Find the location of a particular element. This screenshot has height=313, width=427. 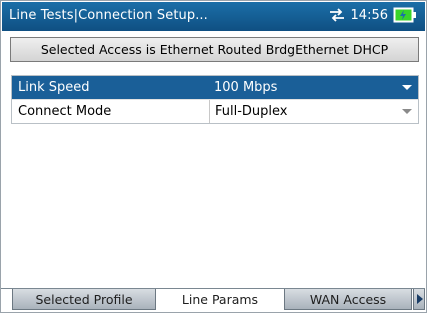

param-row-link-speed: Link Speed 100 Mbps is located at coordinates (215, 87).